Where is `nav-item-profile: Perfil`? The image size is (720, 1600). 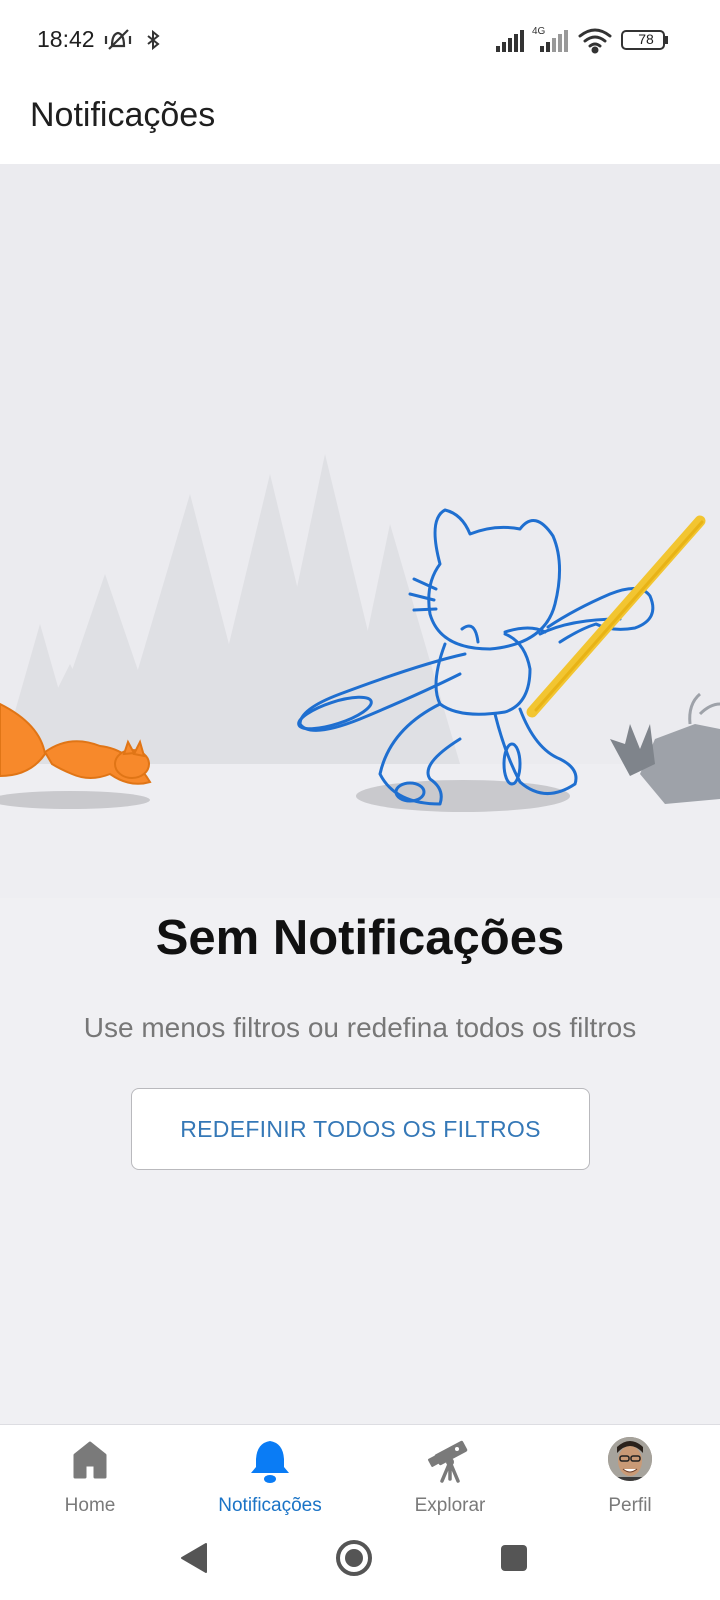
nav-item-profile: Perfil is located at coordinates (630, 1475).